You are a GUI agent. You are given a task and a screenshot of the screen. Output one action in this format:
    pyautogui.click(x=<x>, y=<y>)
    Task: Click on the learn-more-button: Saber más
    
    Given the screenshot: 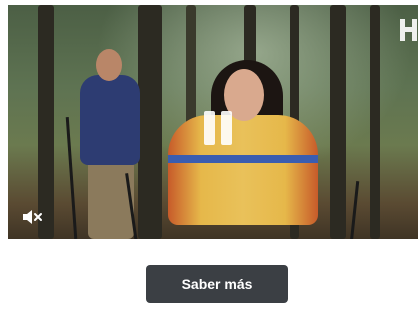 What is the action you would take?
    pyautogui.click(x=217, y=284)
    